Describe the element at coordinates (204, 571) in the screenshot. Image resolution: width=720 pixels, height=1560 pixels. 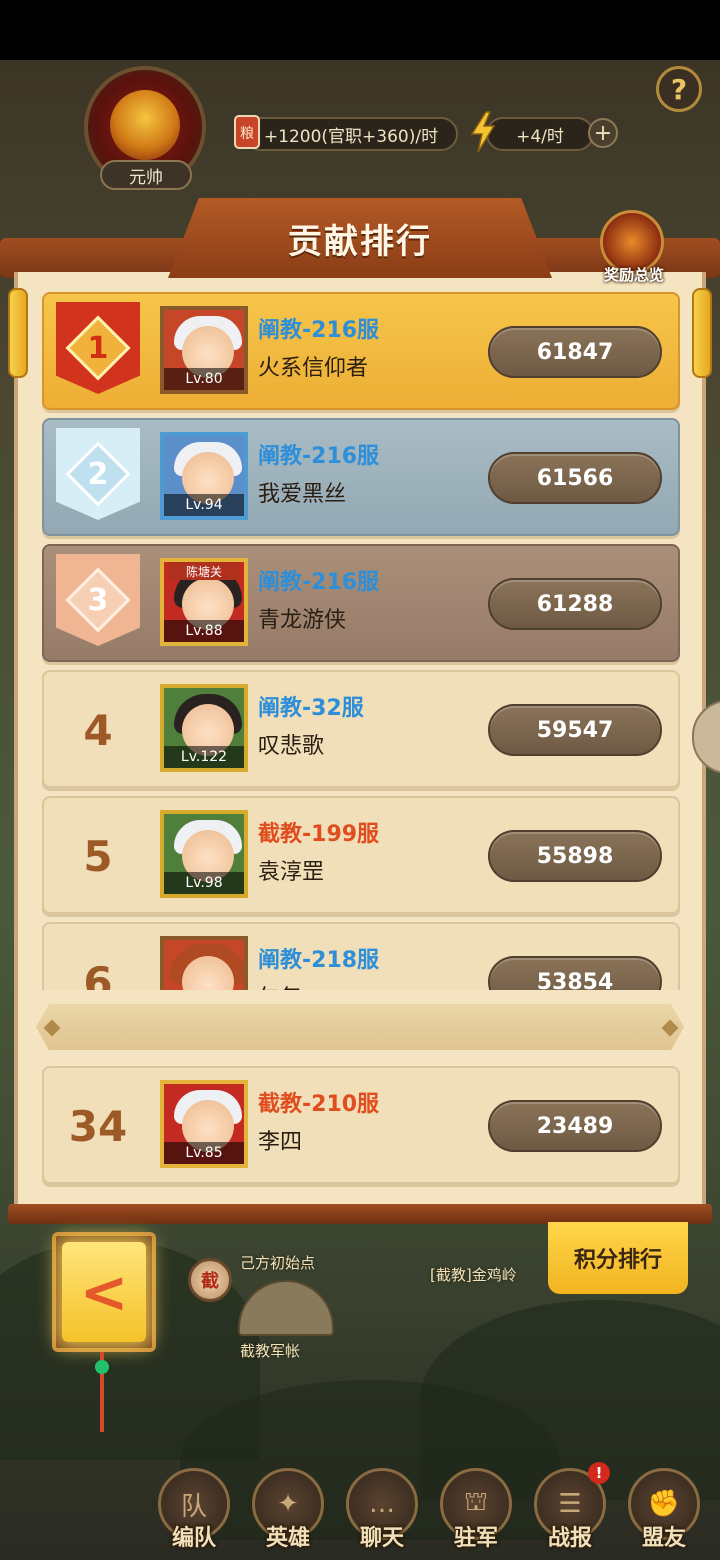
I see `location-tag: 陈塘关` at that location.